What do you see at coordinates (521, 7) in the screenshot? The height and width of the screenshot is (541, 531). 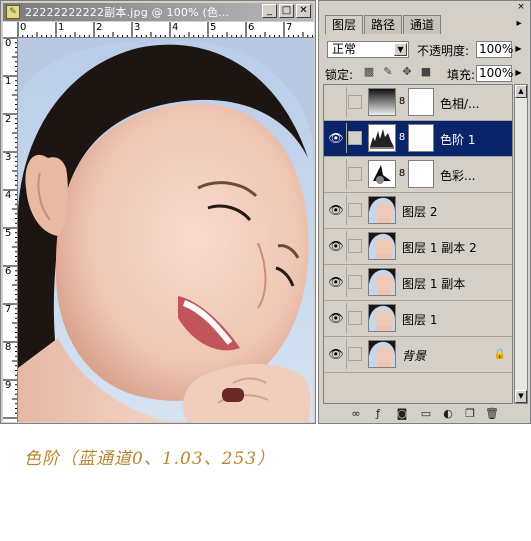 I see `panel-close-icon: ×` at bounding box center [521, 7].